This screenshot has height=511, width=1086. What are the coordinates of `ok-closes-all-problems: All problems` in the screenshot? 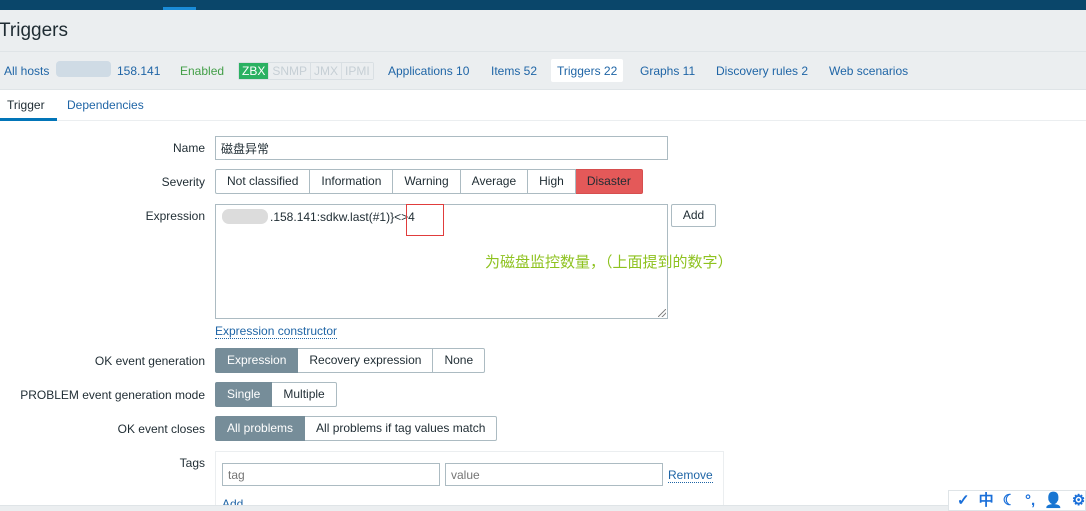 It's located at (260, 428).